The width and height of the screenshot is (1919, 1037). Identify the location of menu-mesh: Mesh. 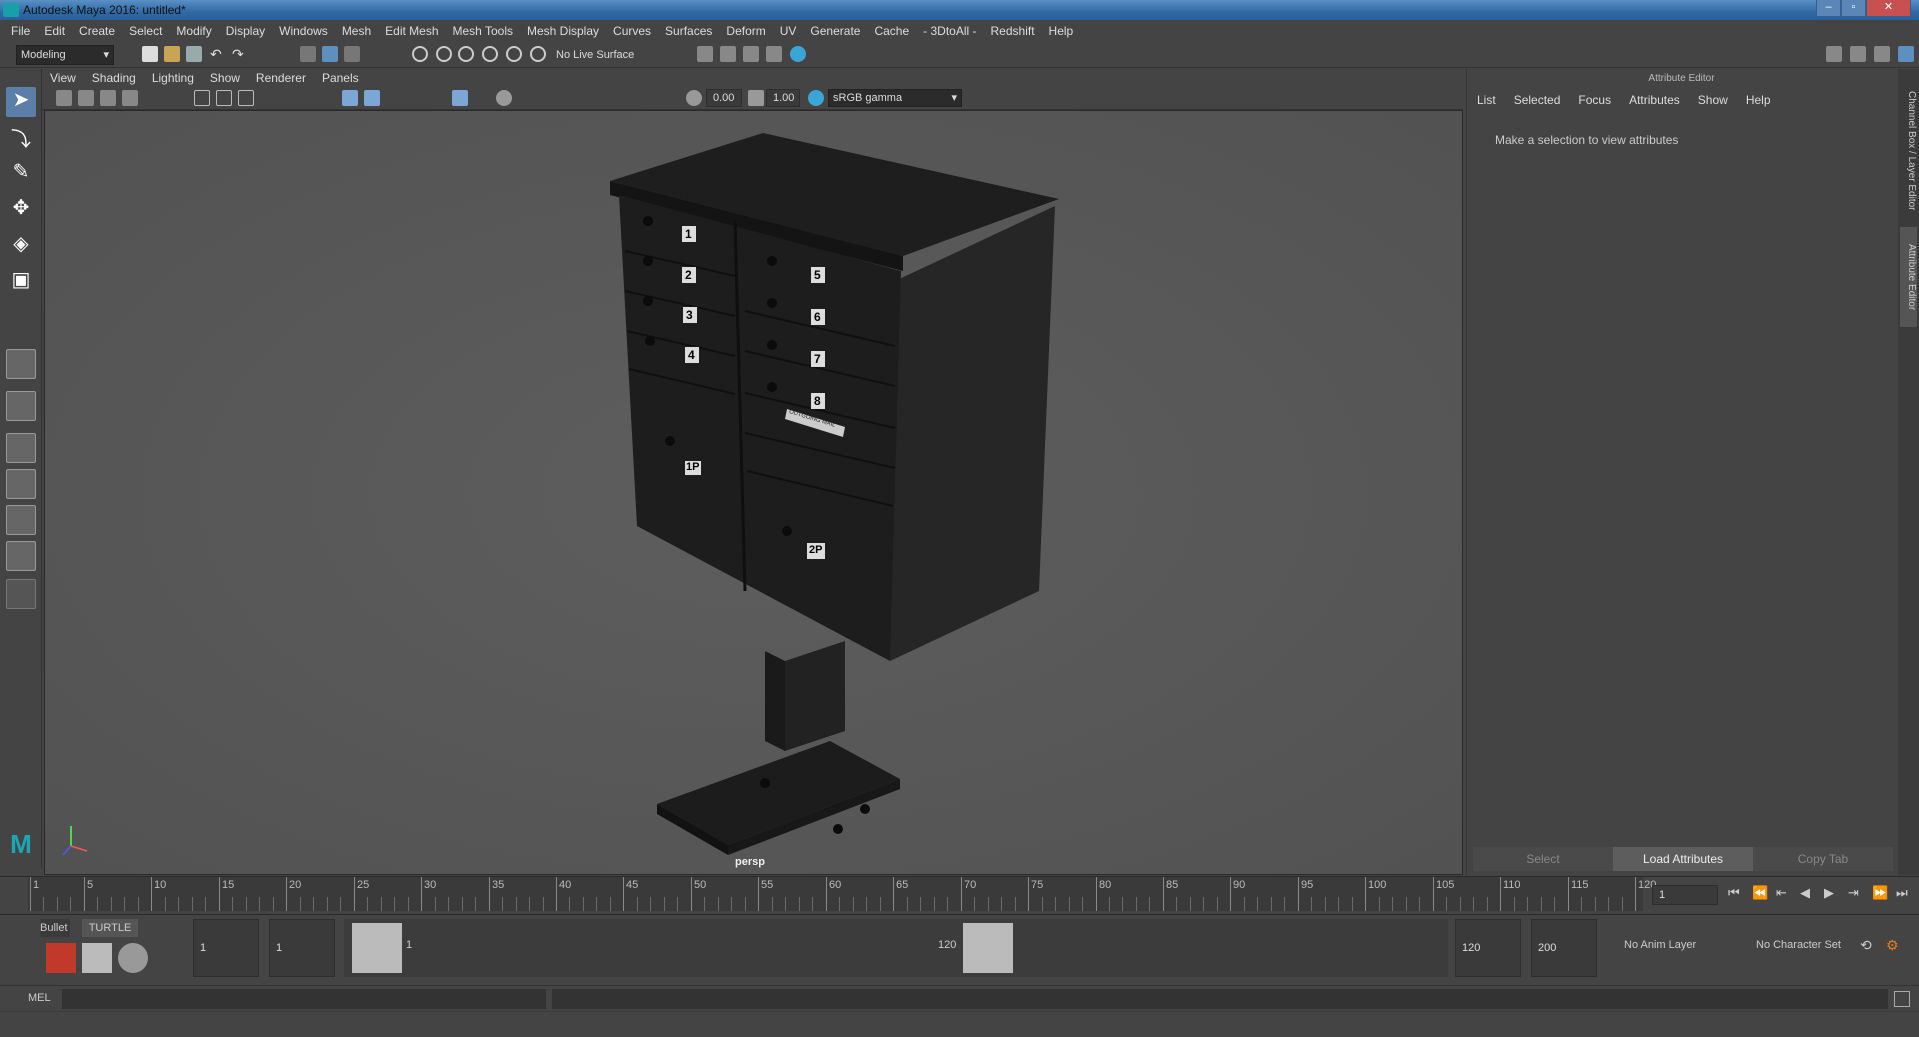
(356, 31).